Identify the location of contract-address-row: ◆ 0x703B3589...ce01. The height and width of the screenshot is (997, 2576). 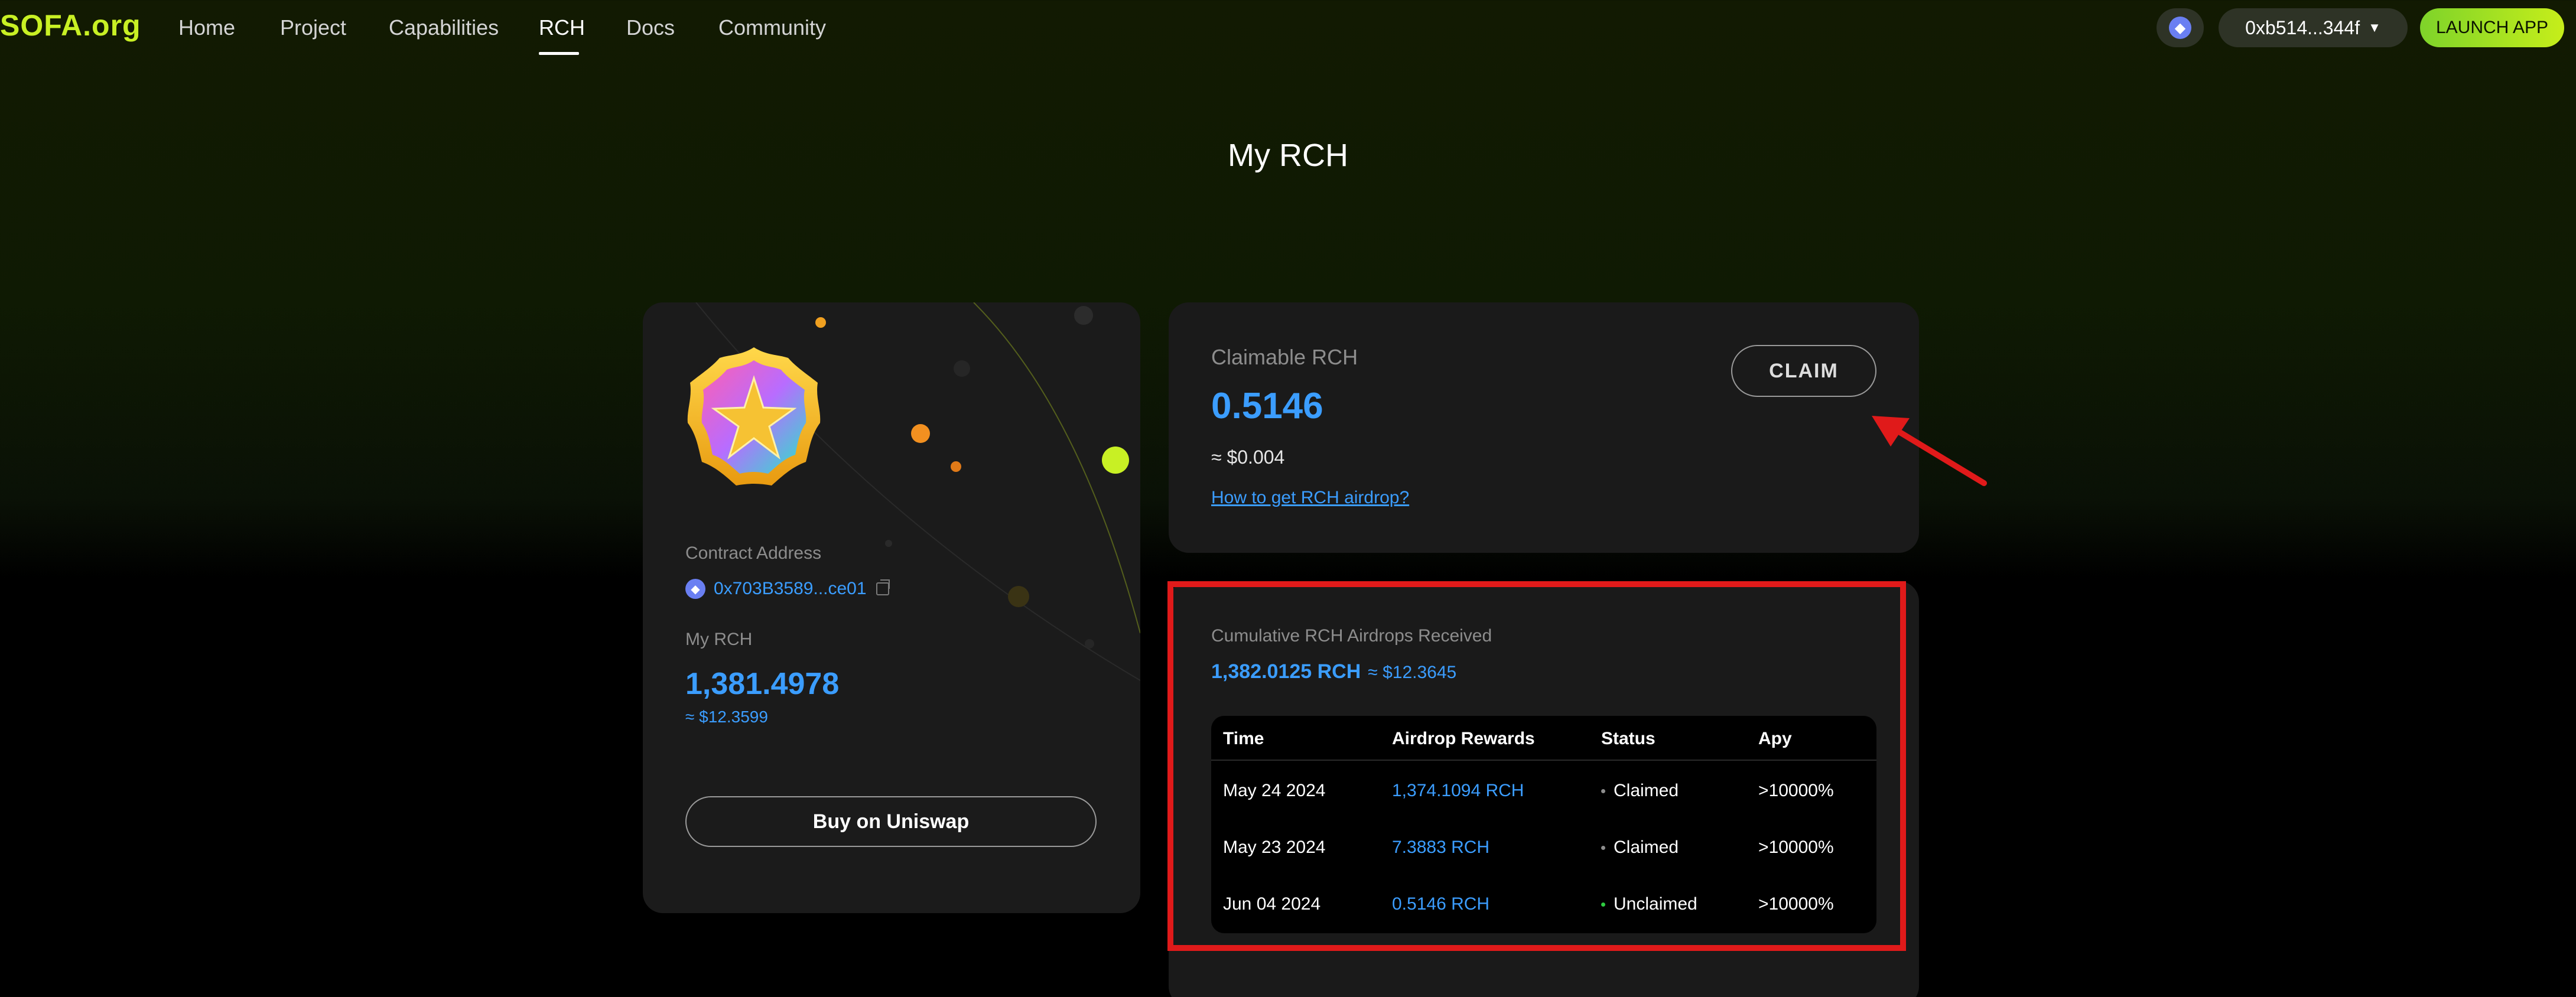
(788, 589).